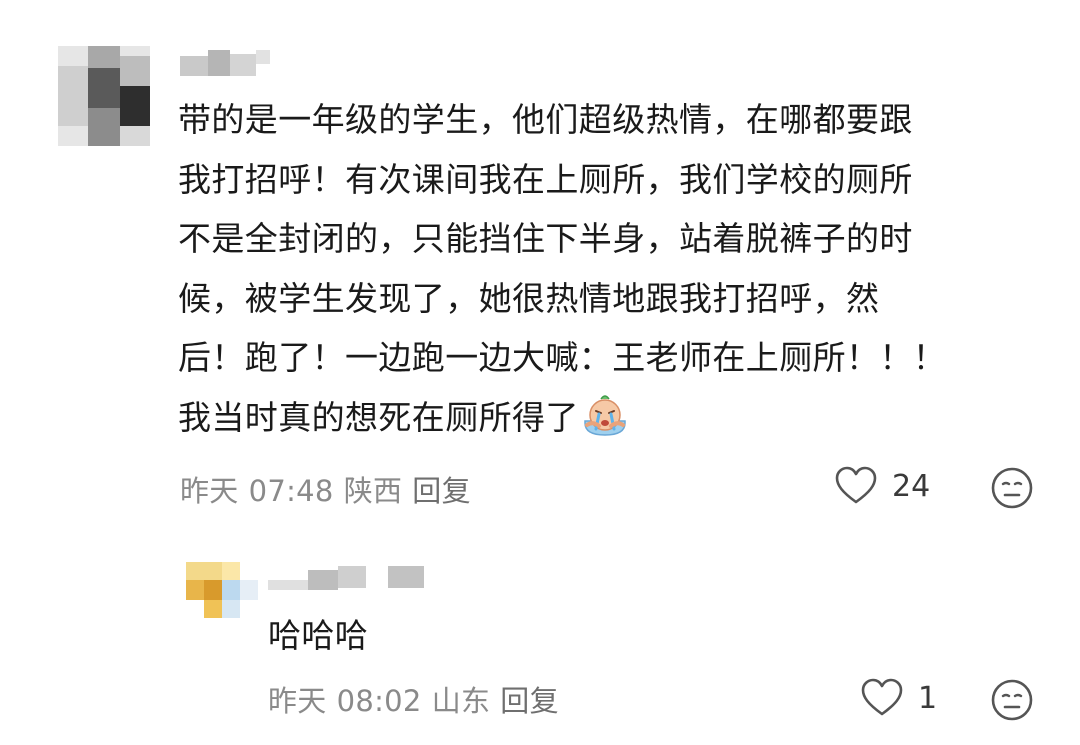 This screenshot has height=745, width=1080. Describe the element at coordinates (605, 415) in the screenshot. I see `crying-emoji-icon` at that location.